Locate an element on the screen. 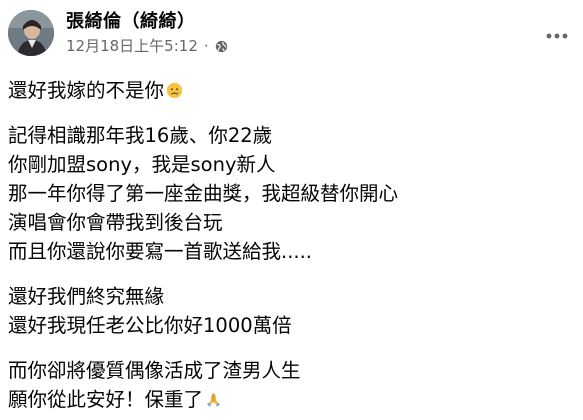 The image size is (583, 420). author-name: 張綺倫（綺綺） is located at coordinates (147, 22).